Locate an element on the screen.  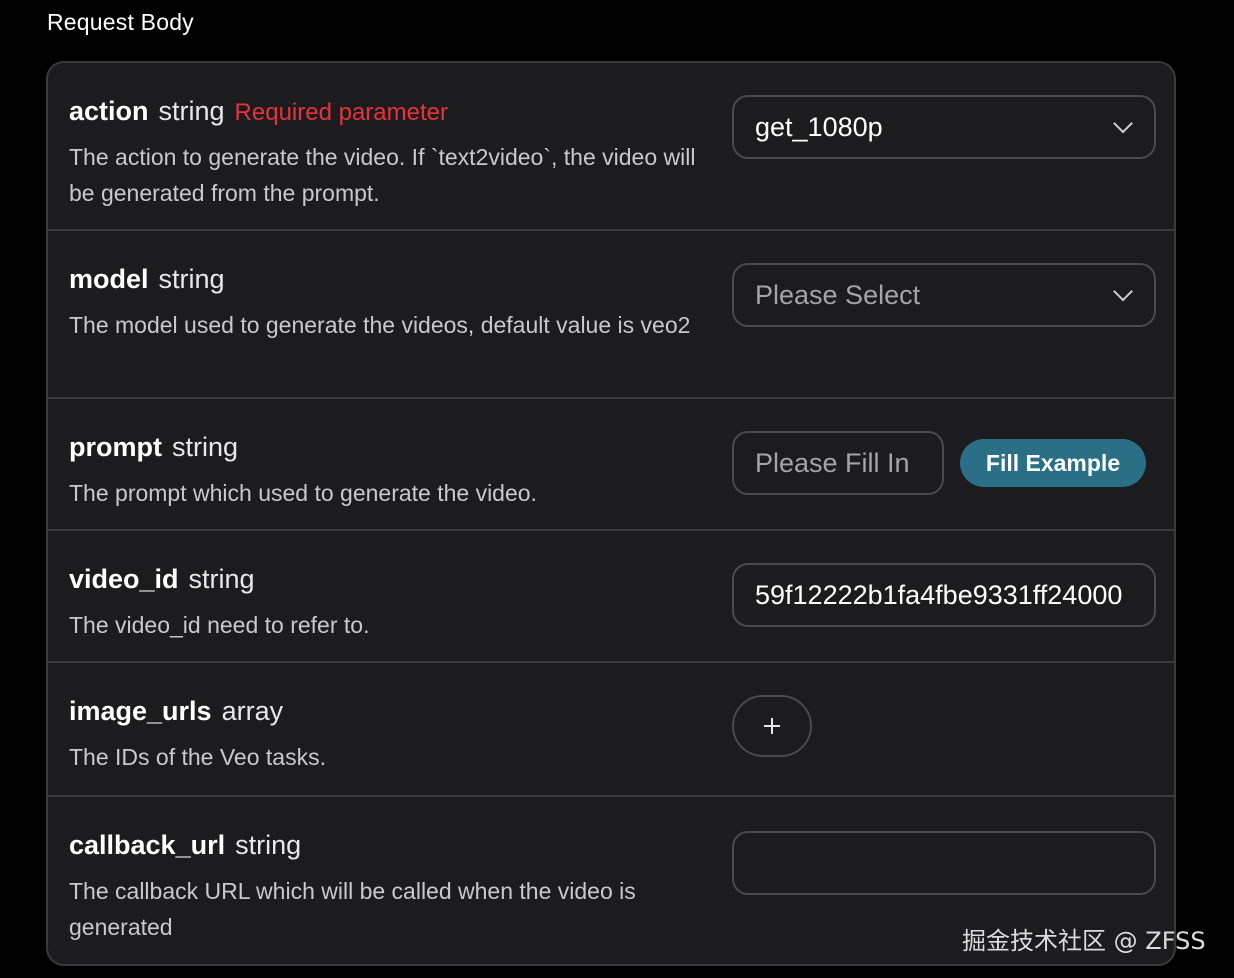
required-badge: Required parameter is located at coordinates (341, 112).